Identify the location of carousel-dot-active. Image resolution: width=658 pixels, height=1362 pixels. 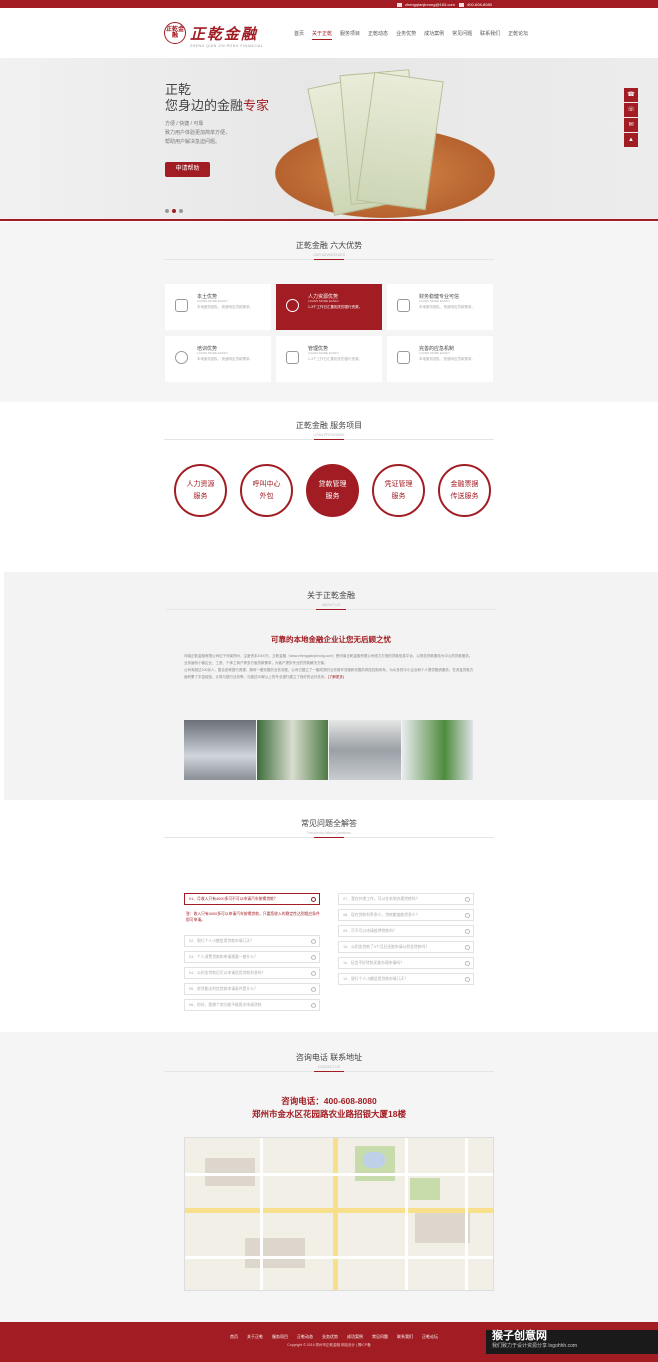
(174, 211).